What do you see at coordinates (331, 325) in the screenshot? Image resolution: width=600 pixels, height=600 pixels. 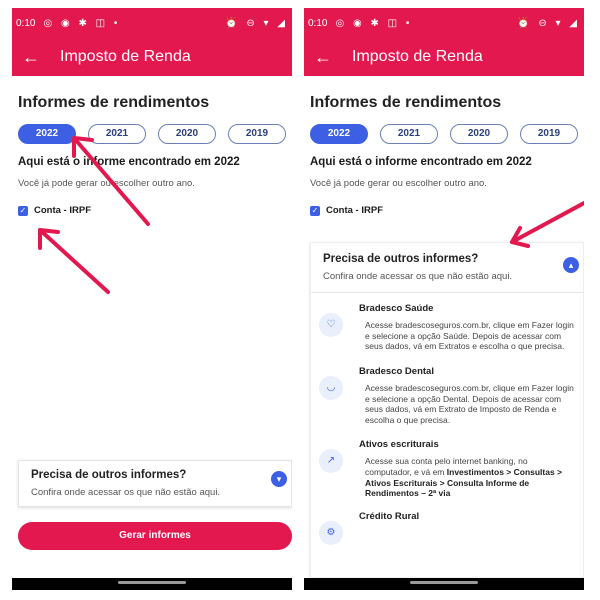 I see `heart-icon: ♡` at bounding box center [331, 325].